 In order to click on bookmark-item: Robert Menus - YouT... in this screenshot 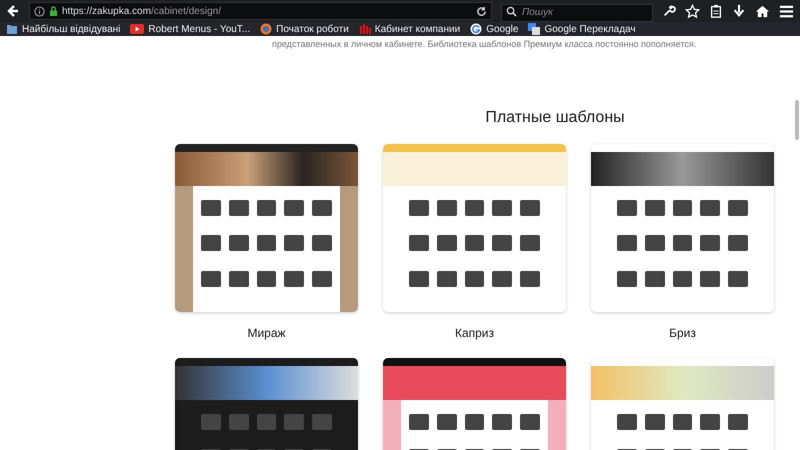, I will do `click(190, 29)`.